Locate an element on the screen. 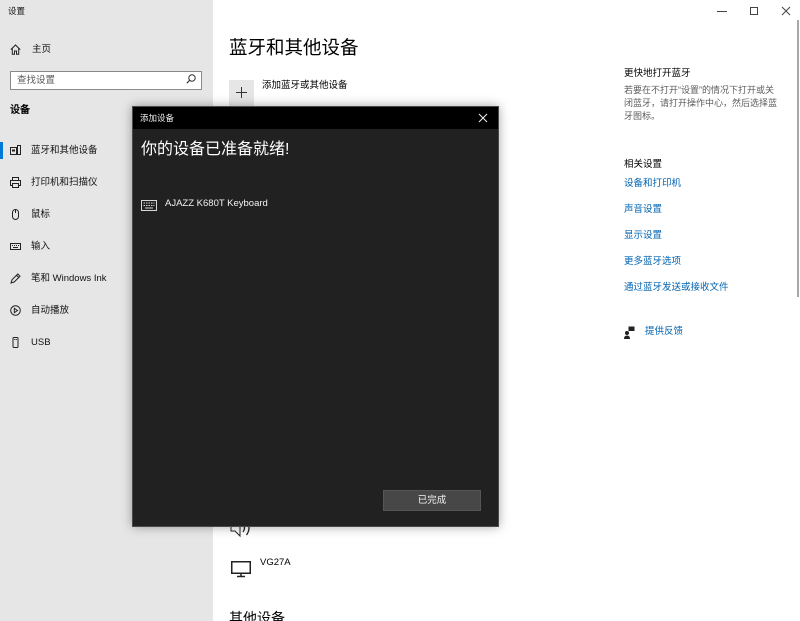 The height and width of the screenshot is (621, 800). dialog-titlebar: 添加设备 is located at coordinates (315, 118).